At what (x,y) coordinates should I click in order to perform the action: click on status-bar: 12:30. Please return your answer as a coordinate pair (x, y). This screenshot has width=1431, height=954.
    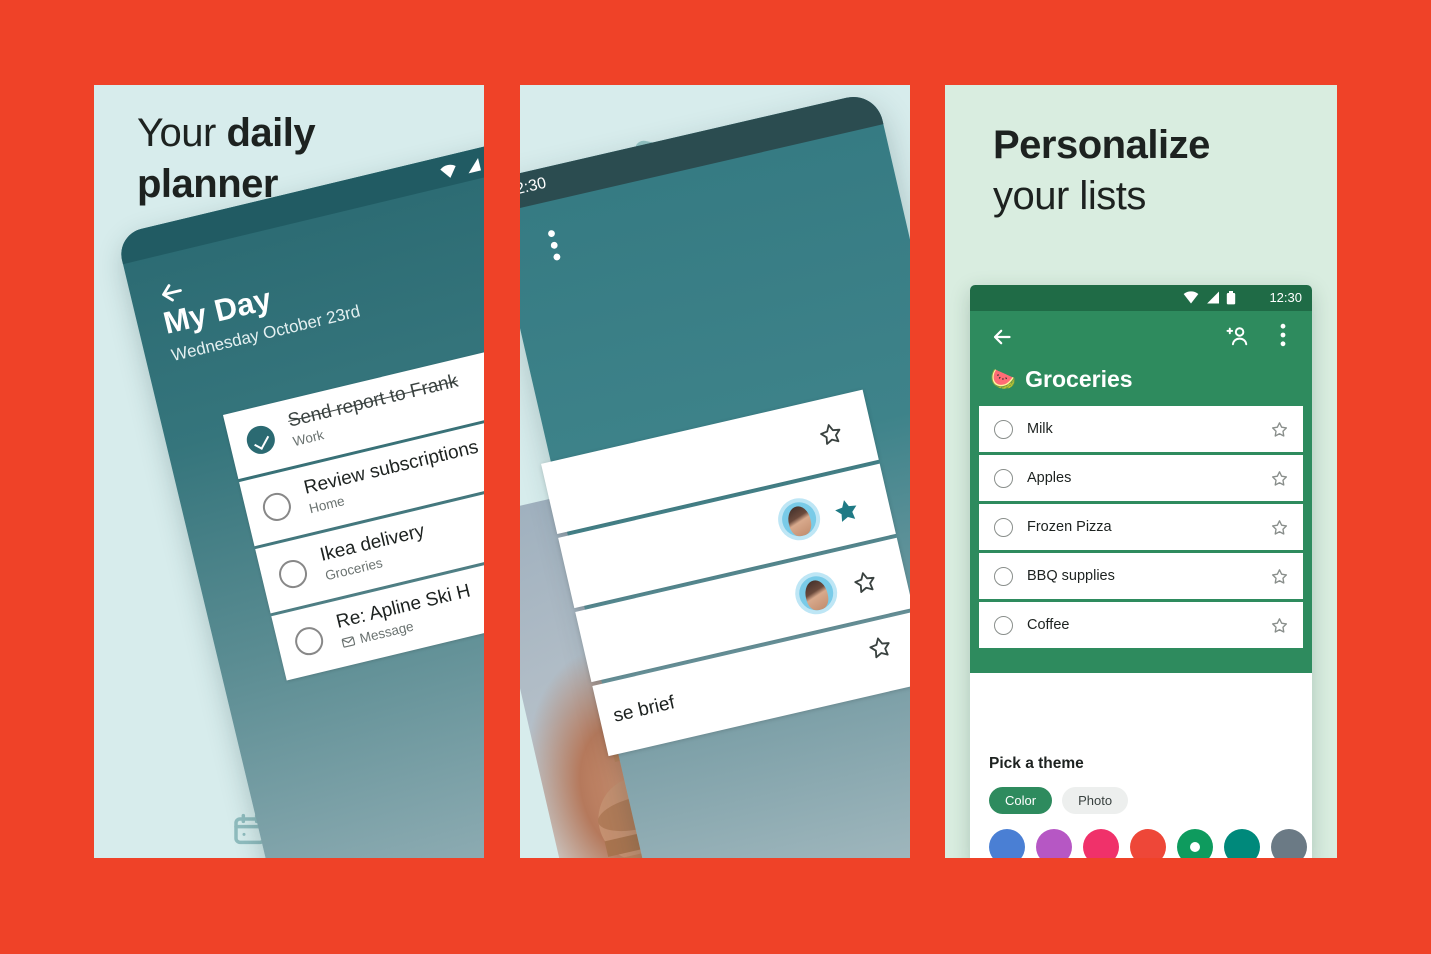
    Looking at the image, I should click on (1141, 298).